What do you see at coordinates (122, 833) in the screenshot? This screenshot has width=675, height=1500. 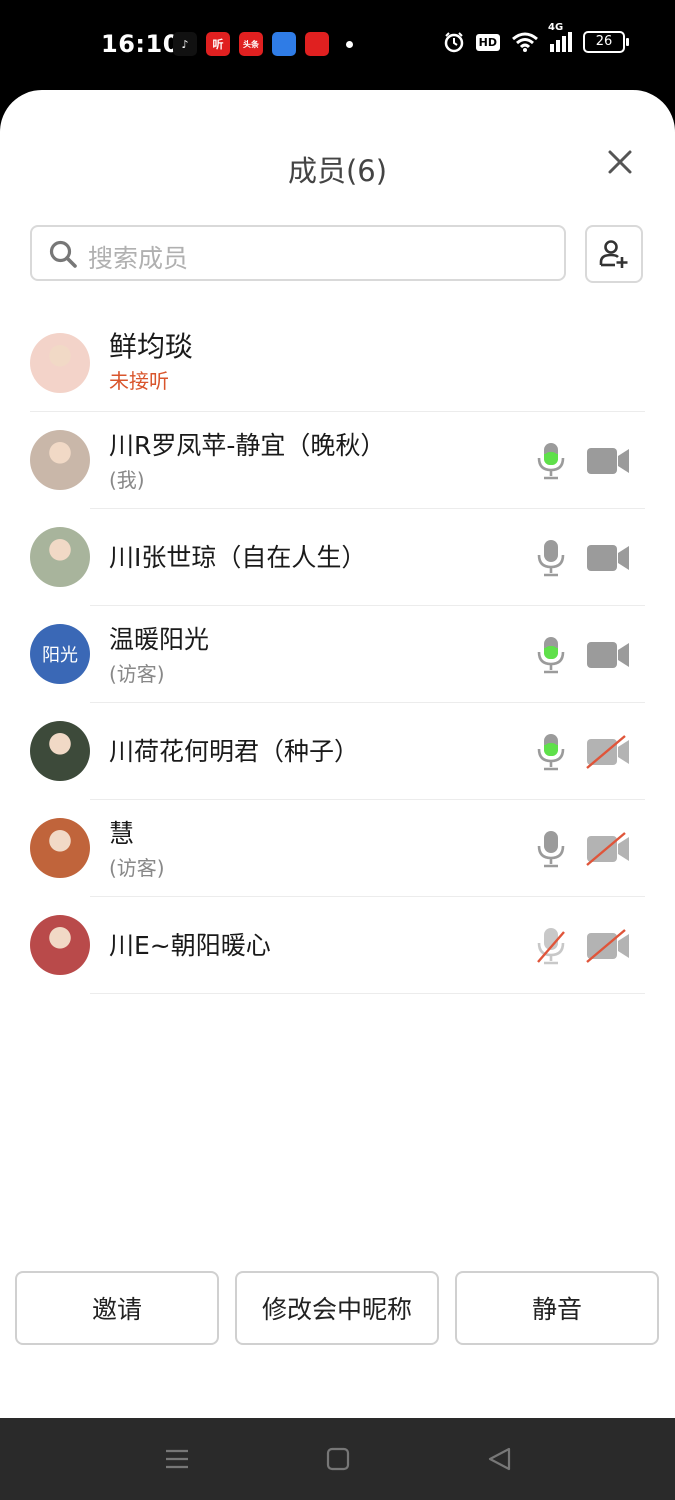 I see `member-name: 慧` at bounding box center [122, 833].